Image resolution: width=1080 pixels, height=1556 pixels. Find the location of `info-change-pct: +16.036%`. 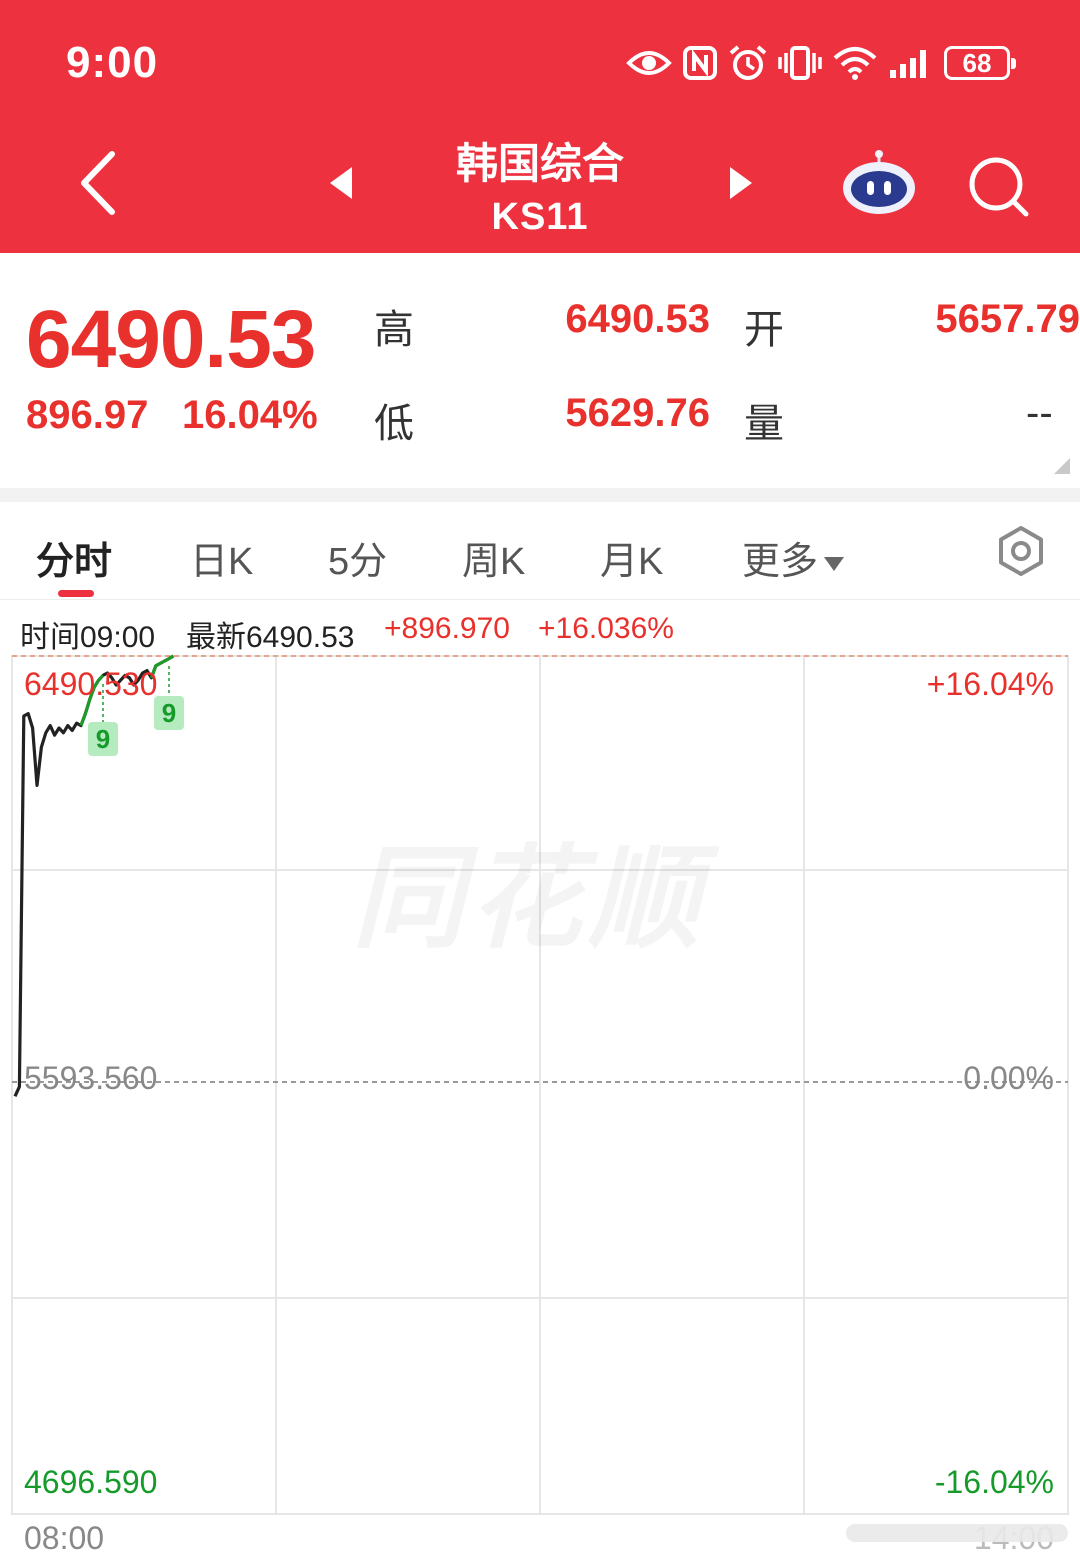

info-change-pct: +16.036% is located at coordinates (606, 628).